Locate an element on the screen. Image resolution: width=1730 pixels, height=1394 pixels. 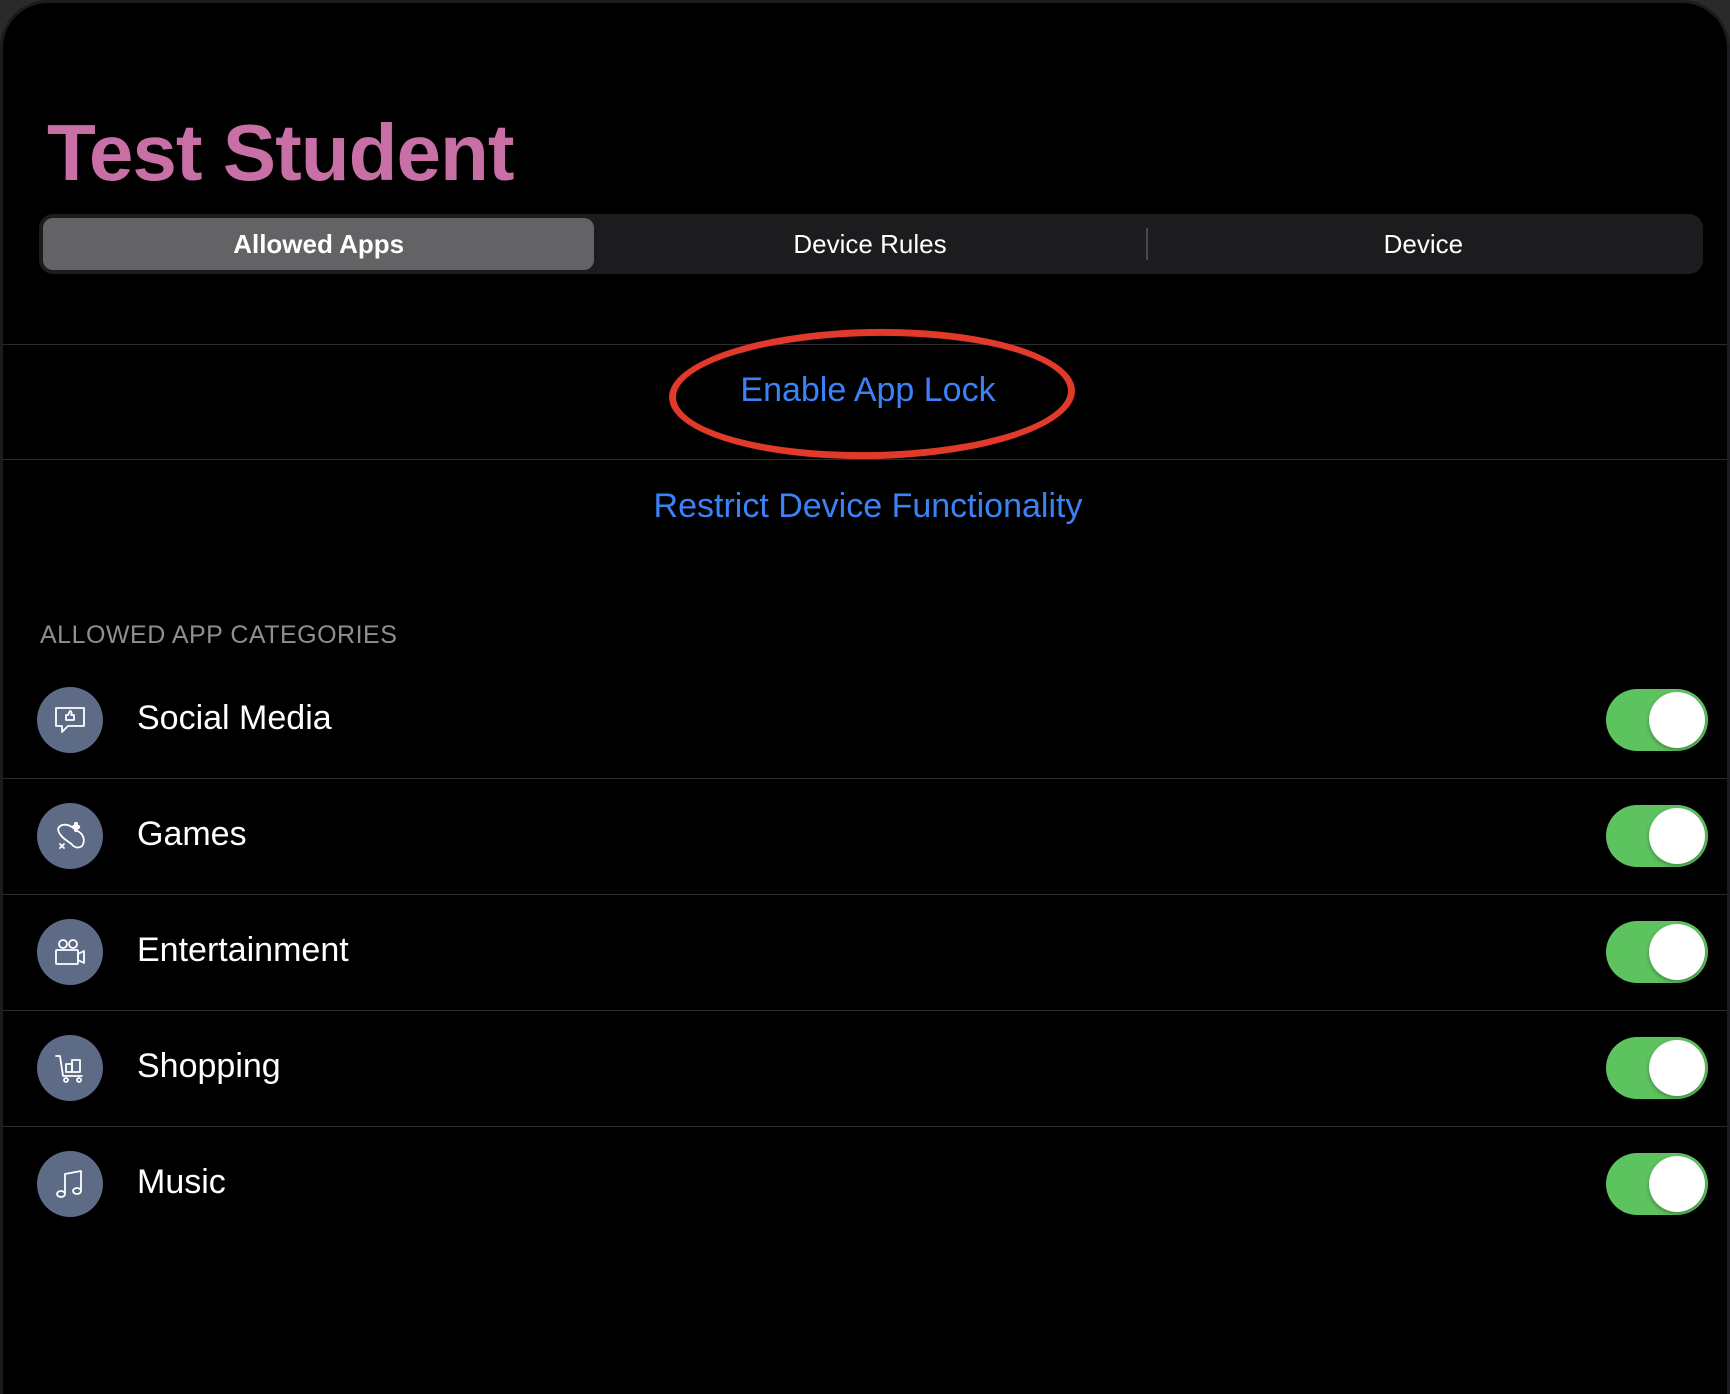
category-row-games: Games is located at coordinates (865, 837).